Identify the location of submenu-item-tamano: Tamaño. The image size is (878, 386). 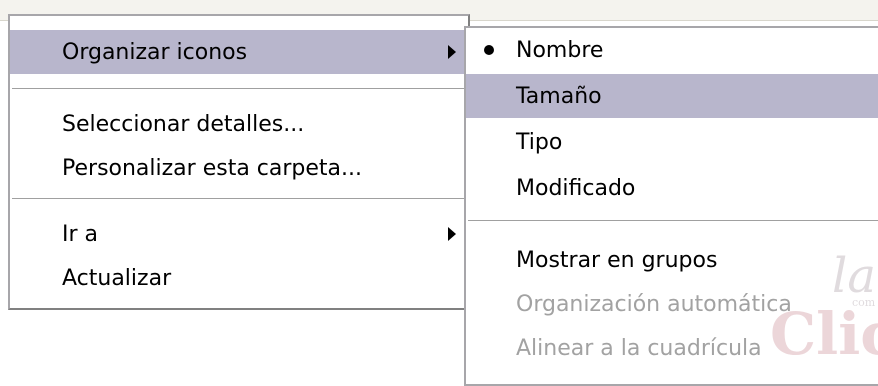
(672, 96).